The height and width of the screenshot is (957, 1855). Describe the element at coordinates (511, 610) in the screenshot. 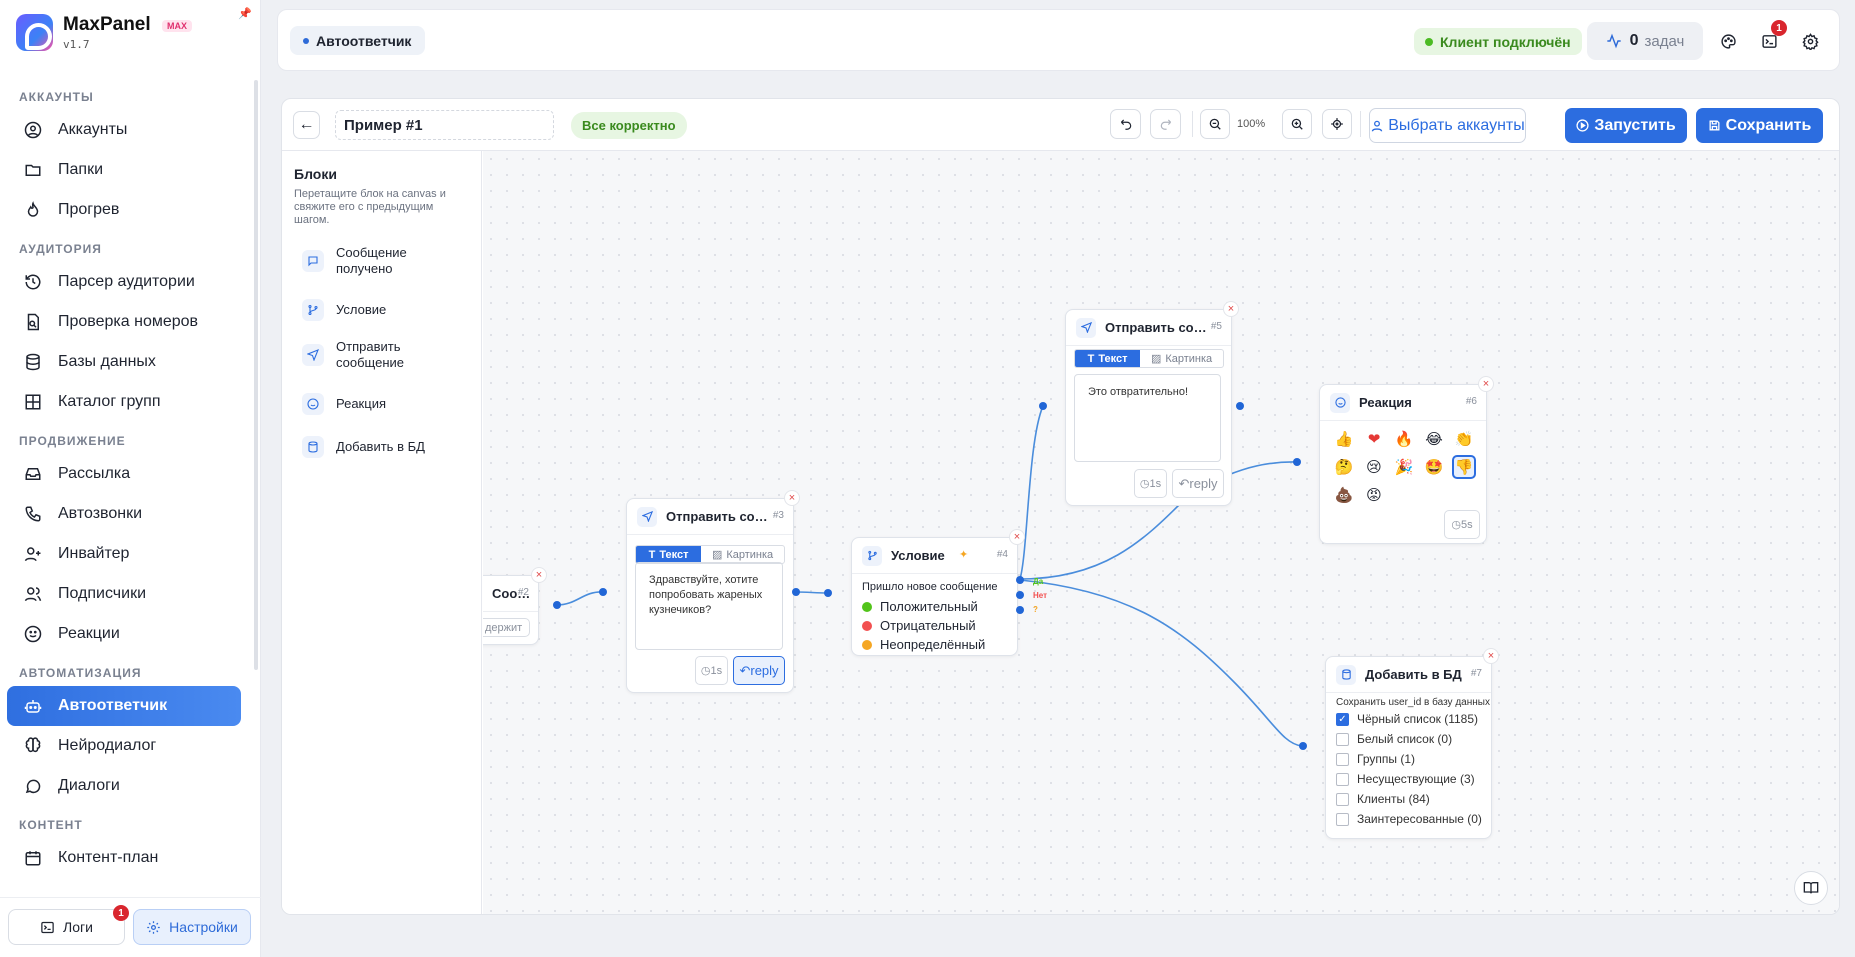

I see `node-message-received: Сообщение получ… #2 держит` at that location.